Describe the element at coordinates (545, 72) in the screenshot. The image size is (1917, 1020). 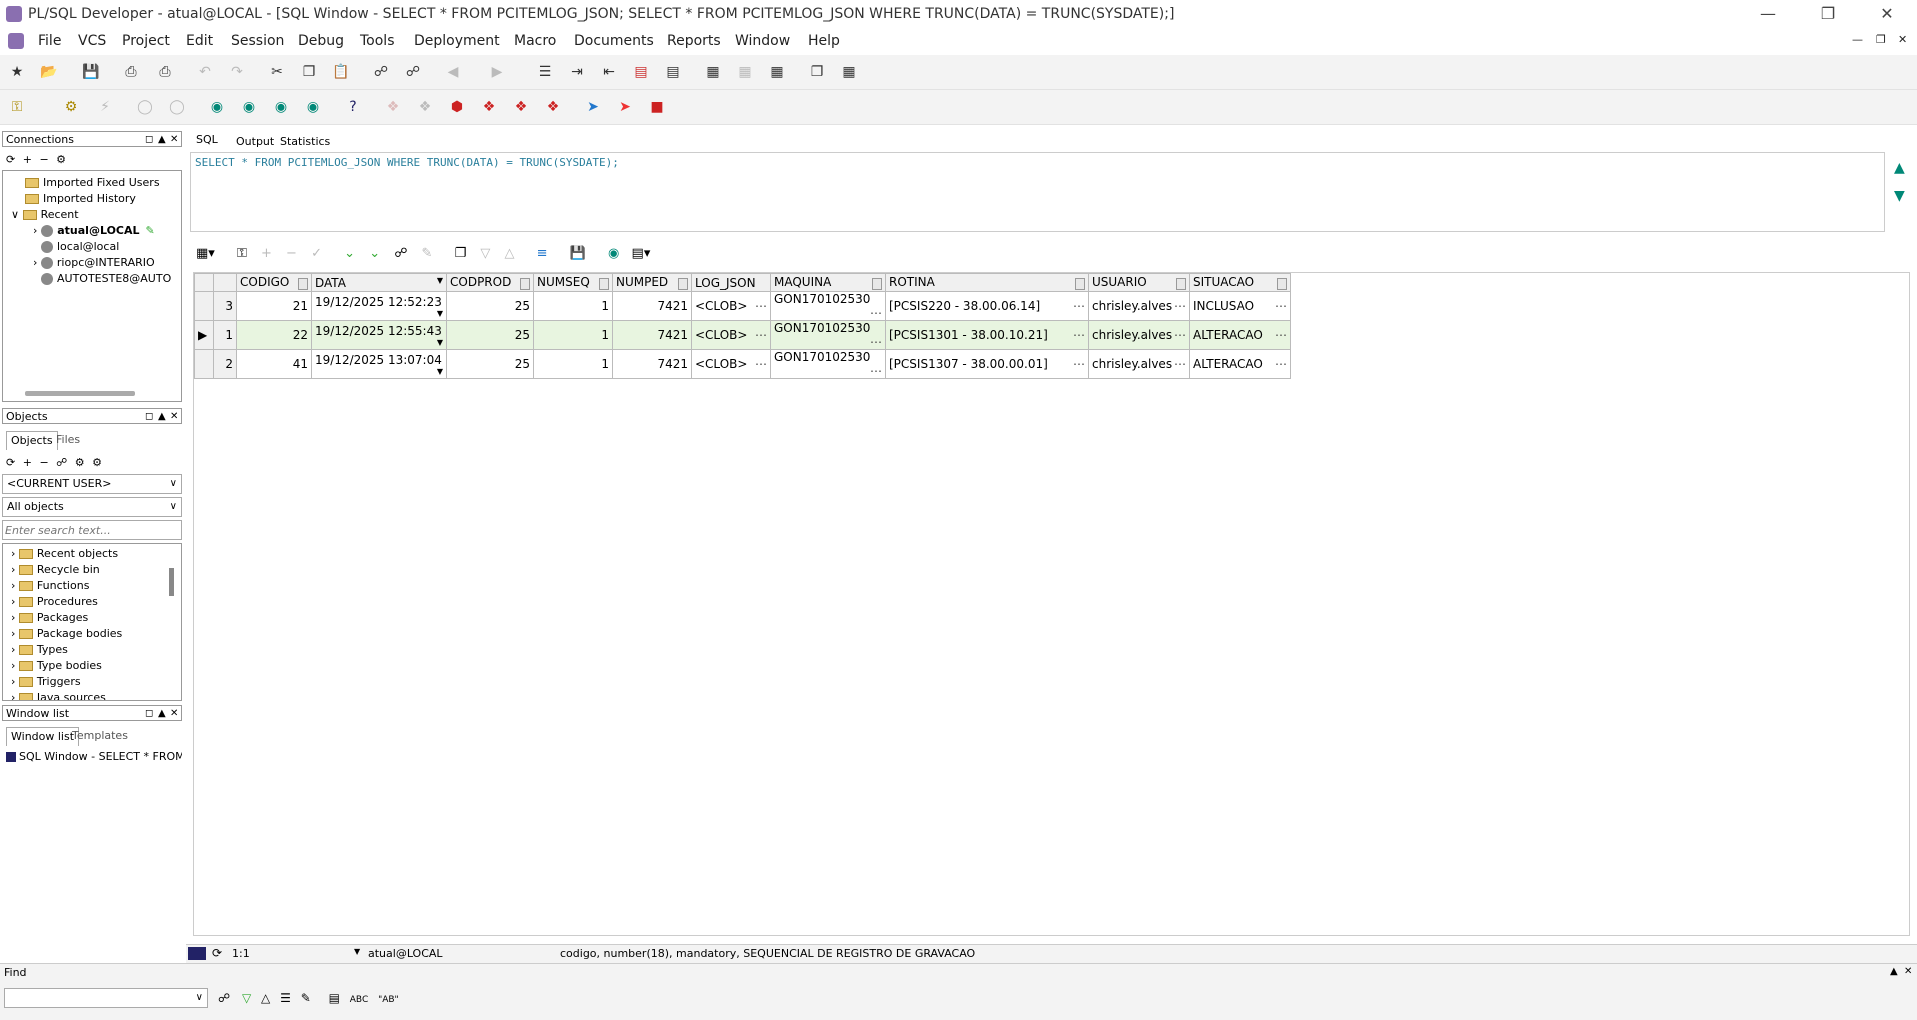
I see `comment-icon: ☰` at that location.